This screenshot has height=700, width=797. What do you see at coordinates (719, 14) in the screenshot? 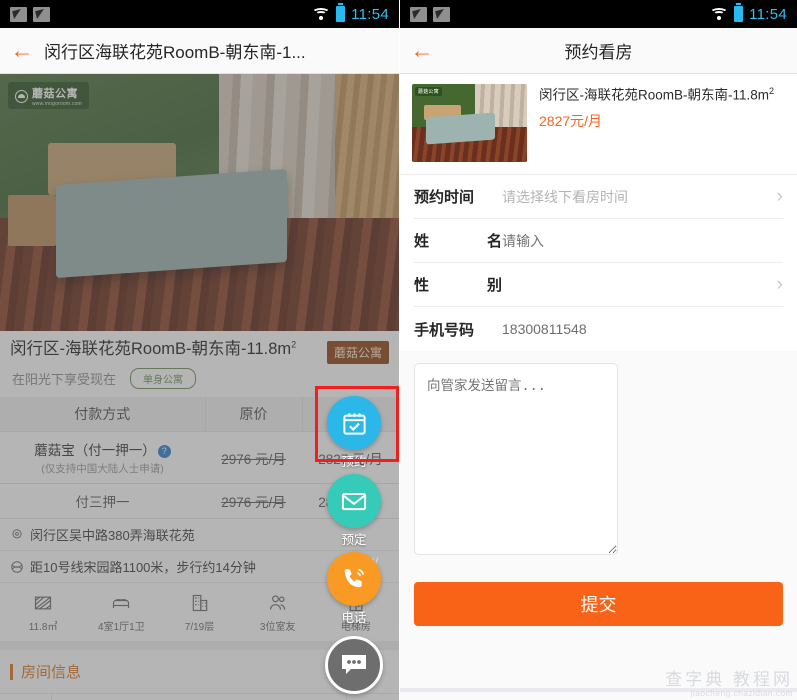
I see `wifi-icon` at bounding box center [719, 14].